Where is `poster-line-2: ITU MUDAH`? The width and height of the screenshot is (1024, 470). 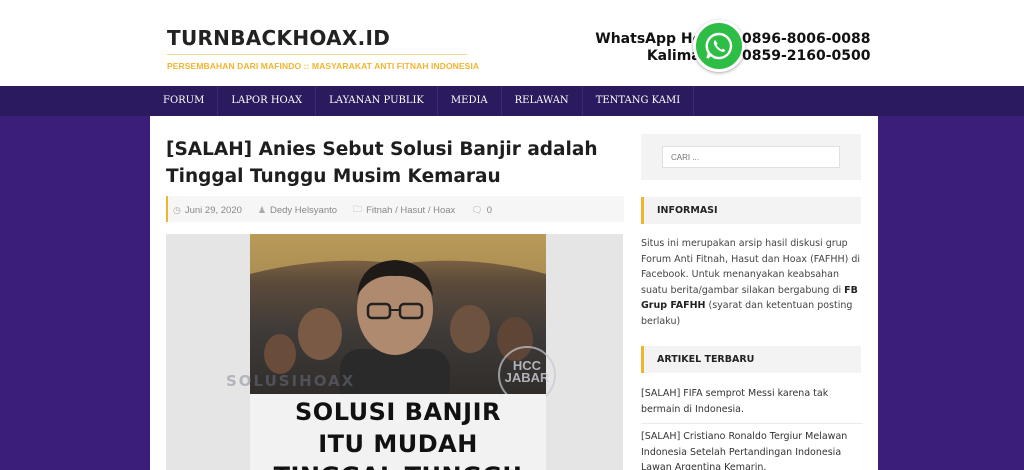 poster-line-2: ITU MUDAH is located at coordinates (398, 444).